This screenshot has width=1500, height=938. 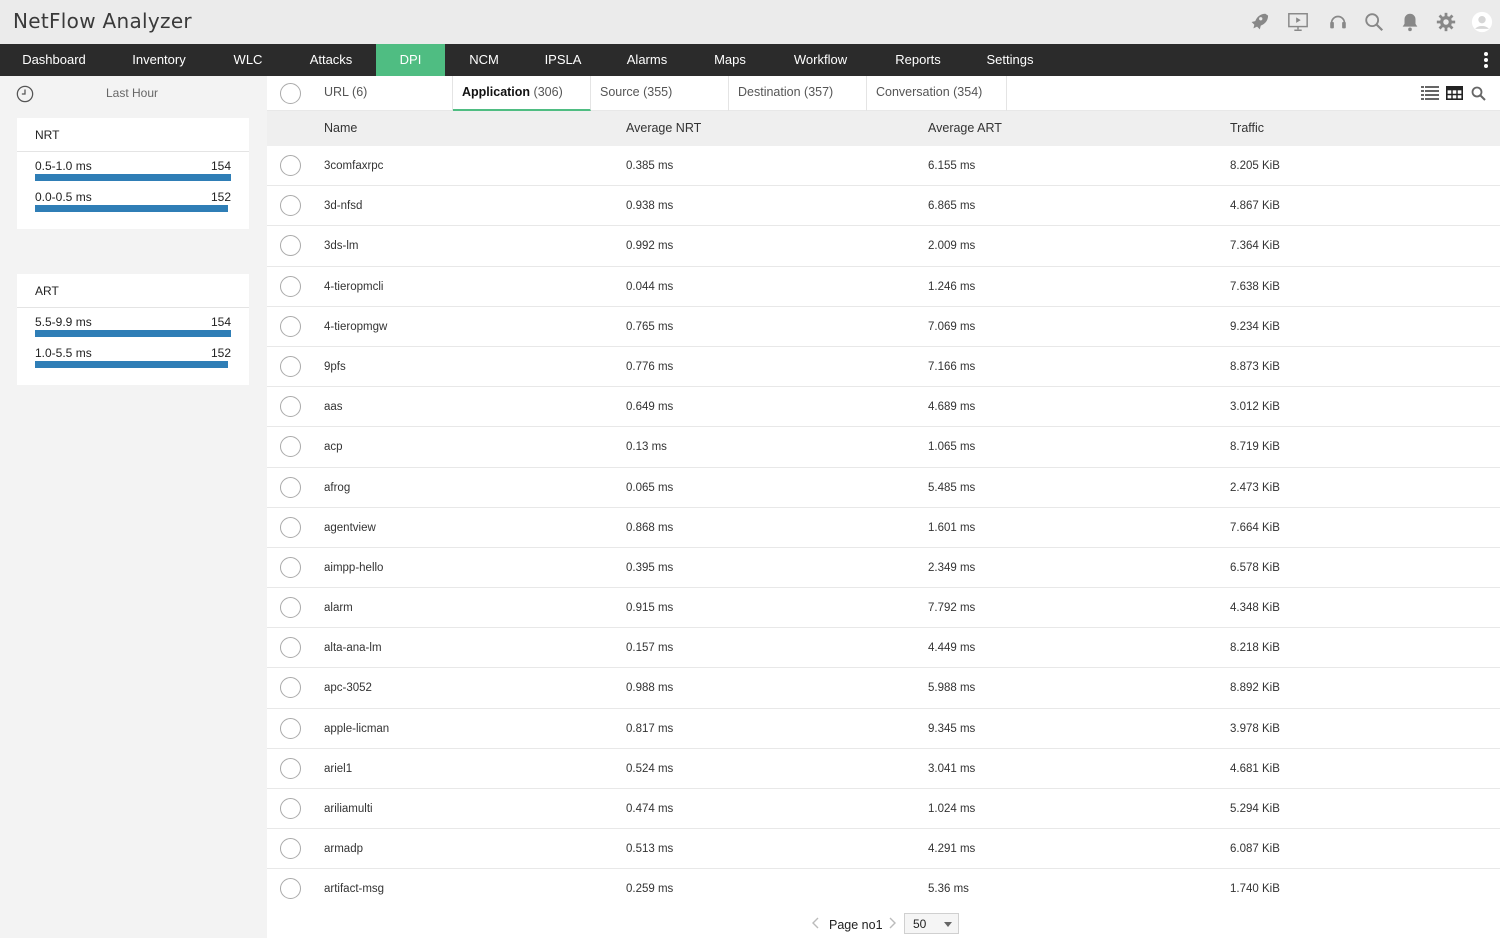 What do you see at coordinates (338, 769) in the screenshot?
I see `app-name-cell: ariel1` at bounding box center [338, 769].